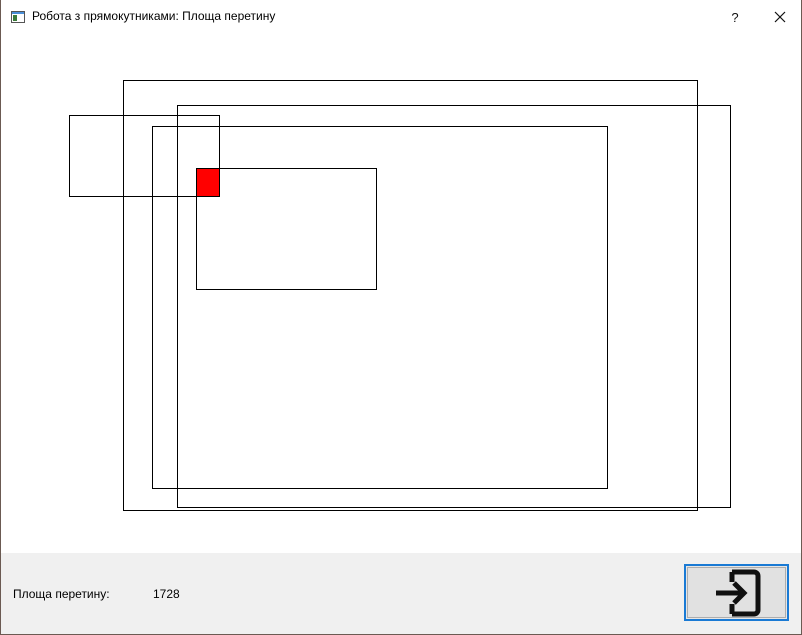  What do you see at coordinates (735, 17) in the screenshot?
I see `help-button: ?` at bounding box center [735, 17].